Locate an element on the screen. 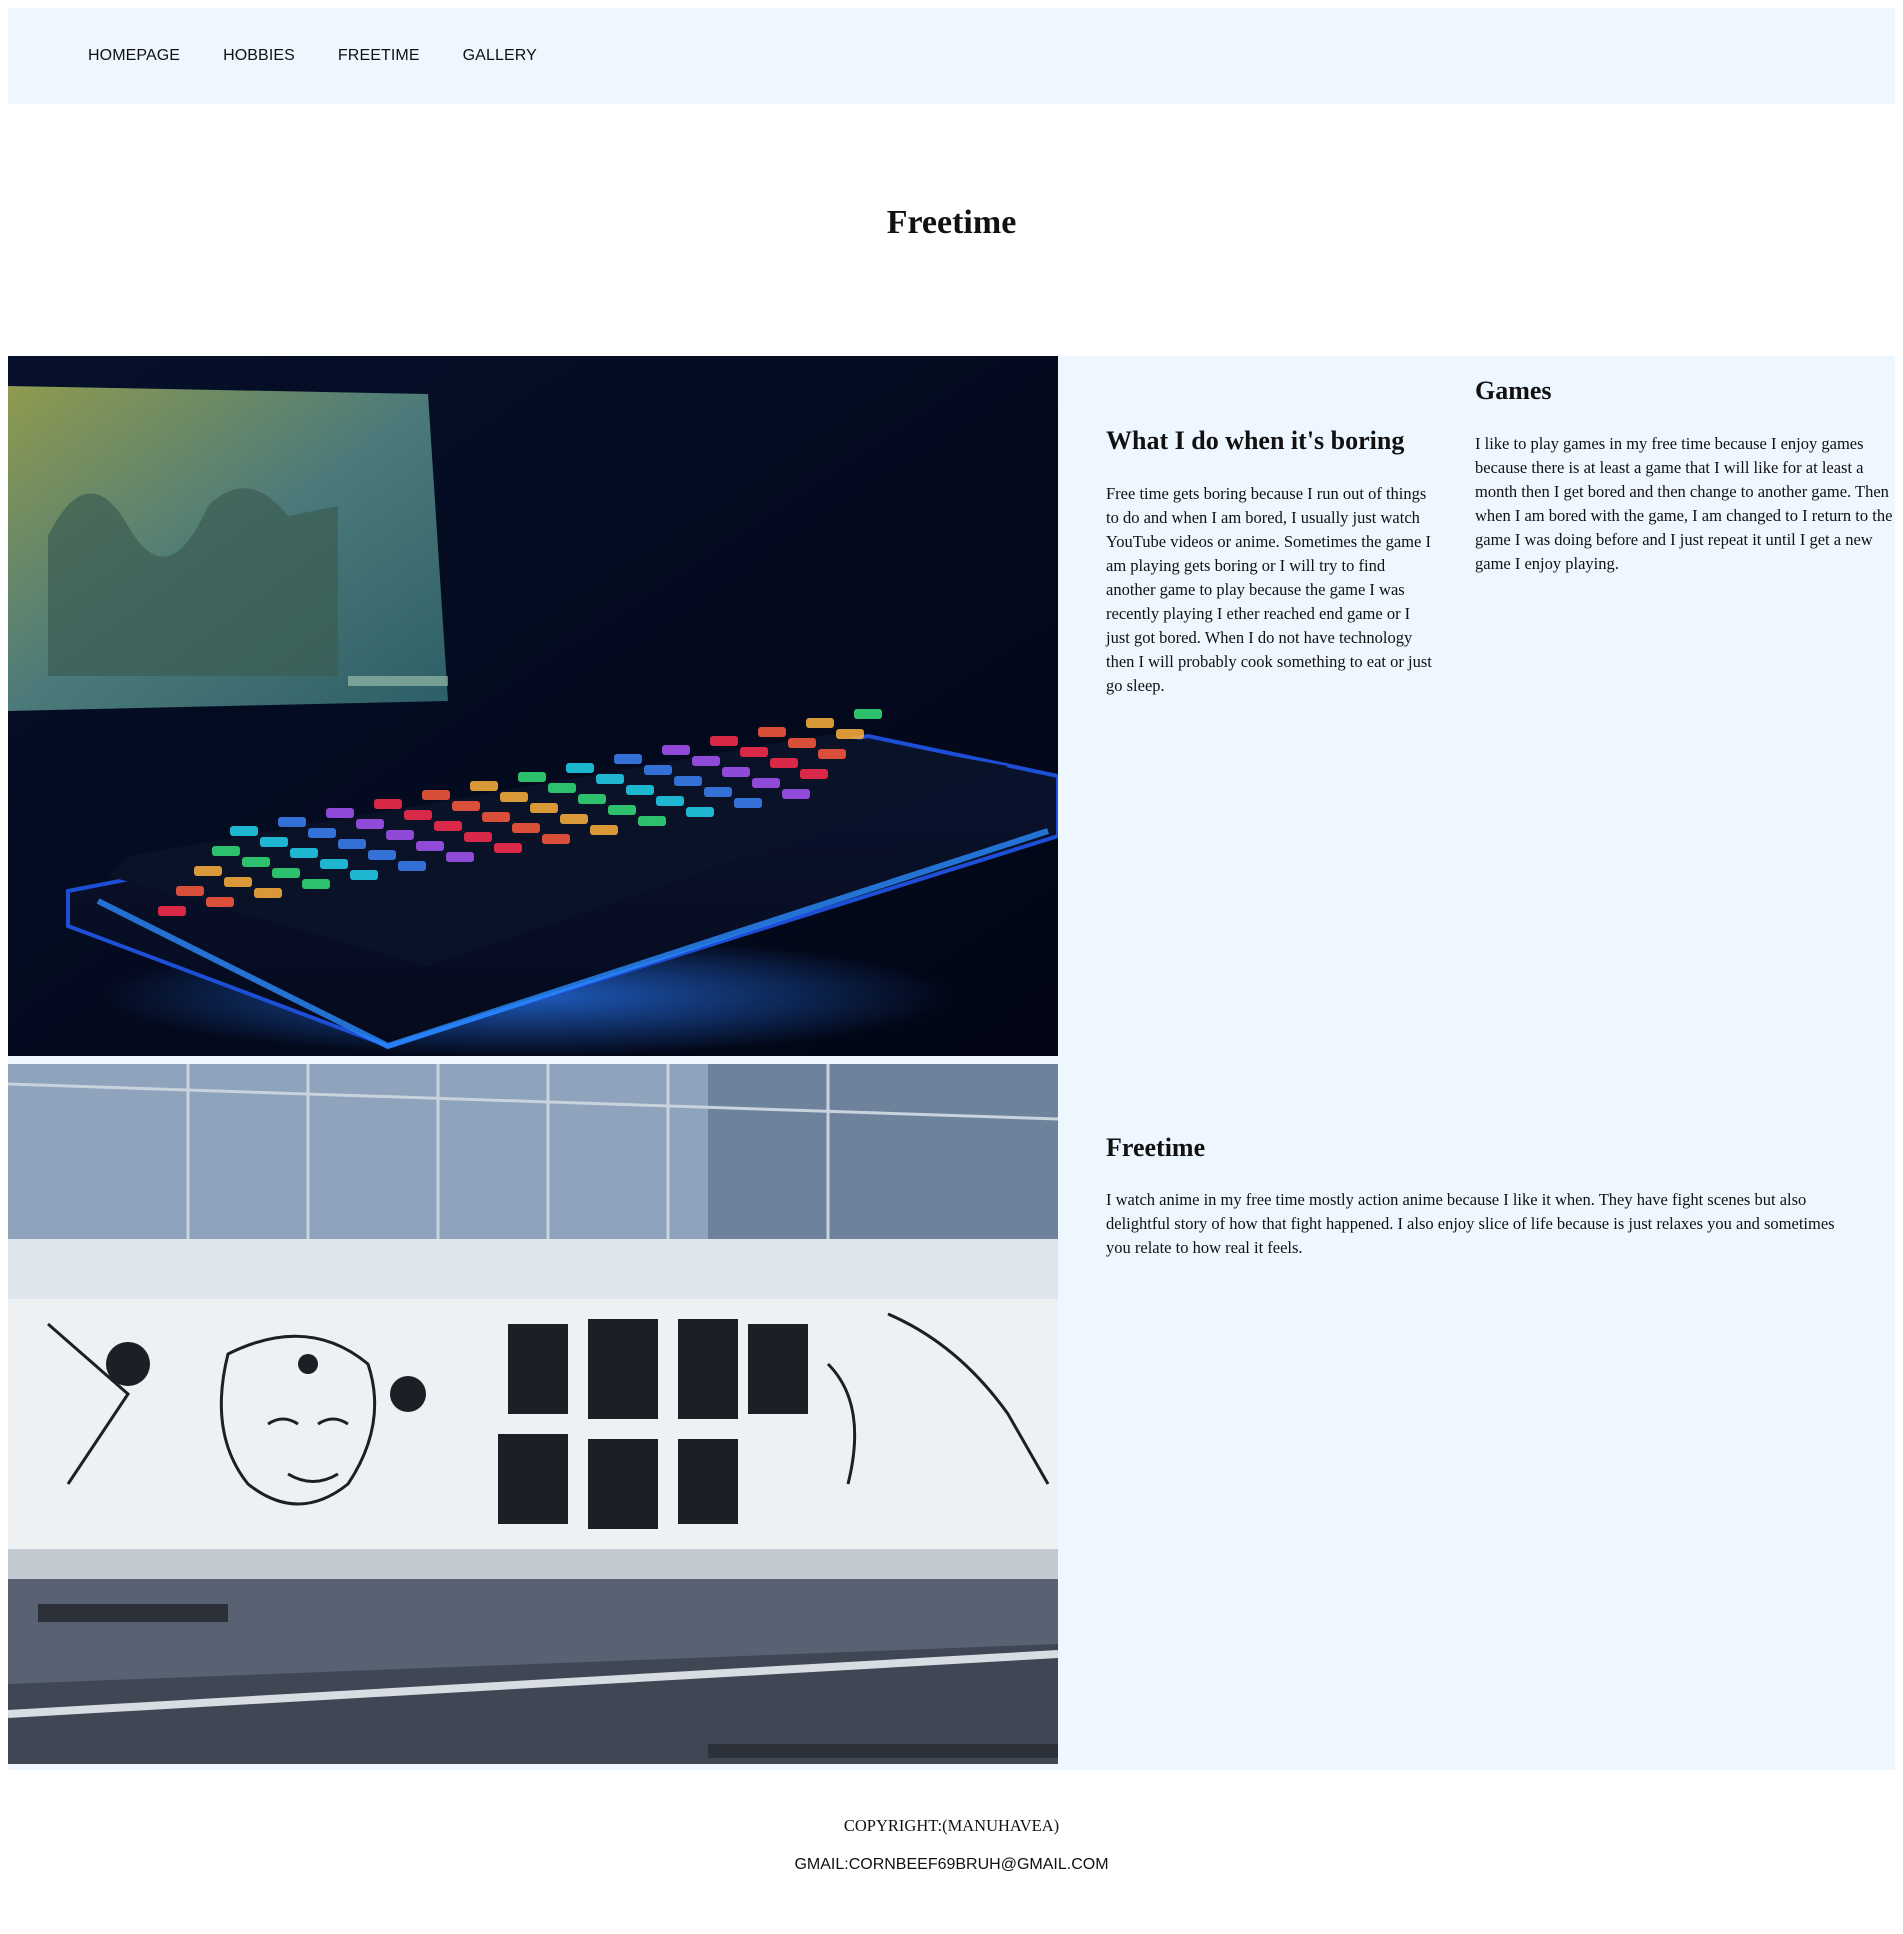 The image size is (1903, 1934). nav-link-freetime: FREETIME is located at coordinates (379, 55).